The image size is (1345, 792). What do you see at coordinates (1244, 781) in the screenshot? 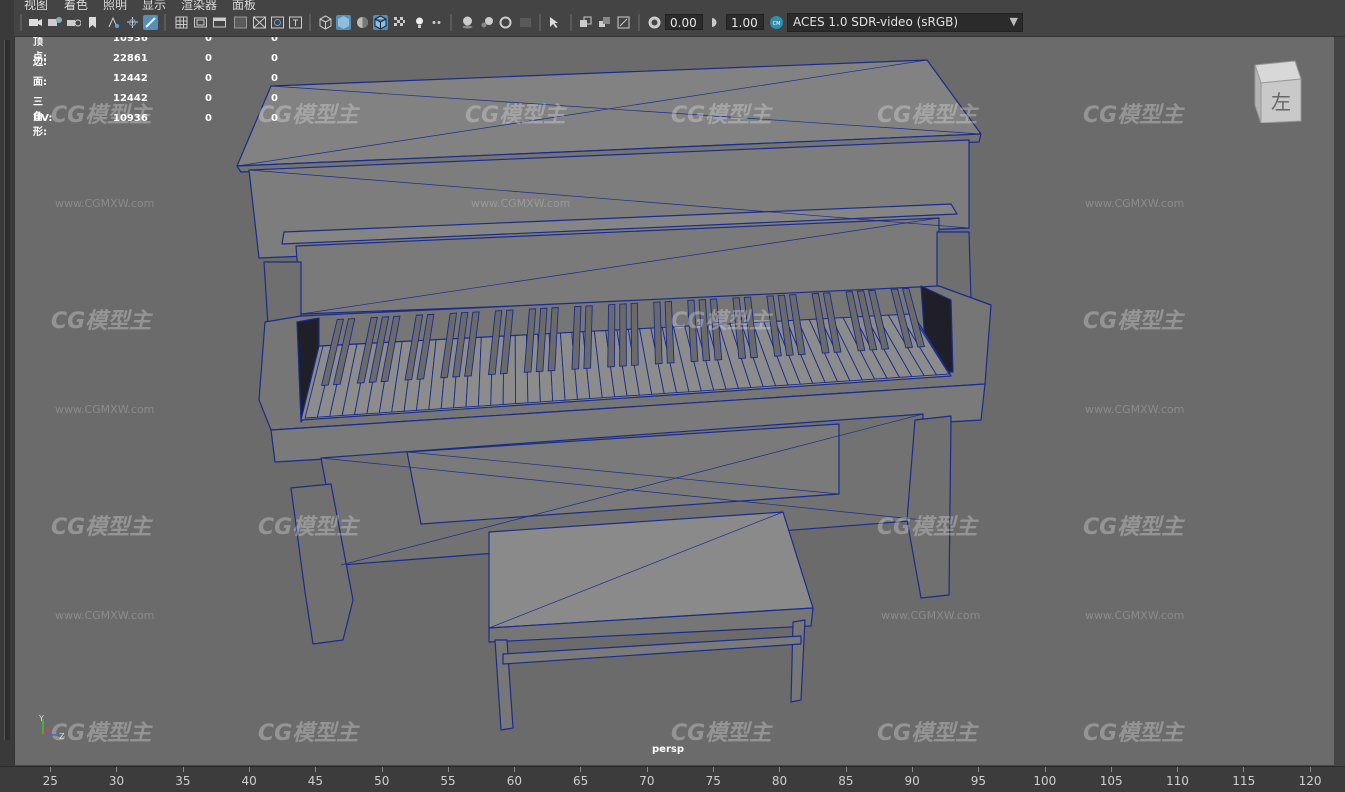
I see `timeline-tick-label: 115` at bounding box center [1244, 781].